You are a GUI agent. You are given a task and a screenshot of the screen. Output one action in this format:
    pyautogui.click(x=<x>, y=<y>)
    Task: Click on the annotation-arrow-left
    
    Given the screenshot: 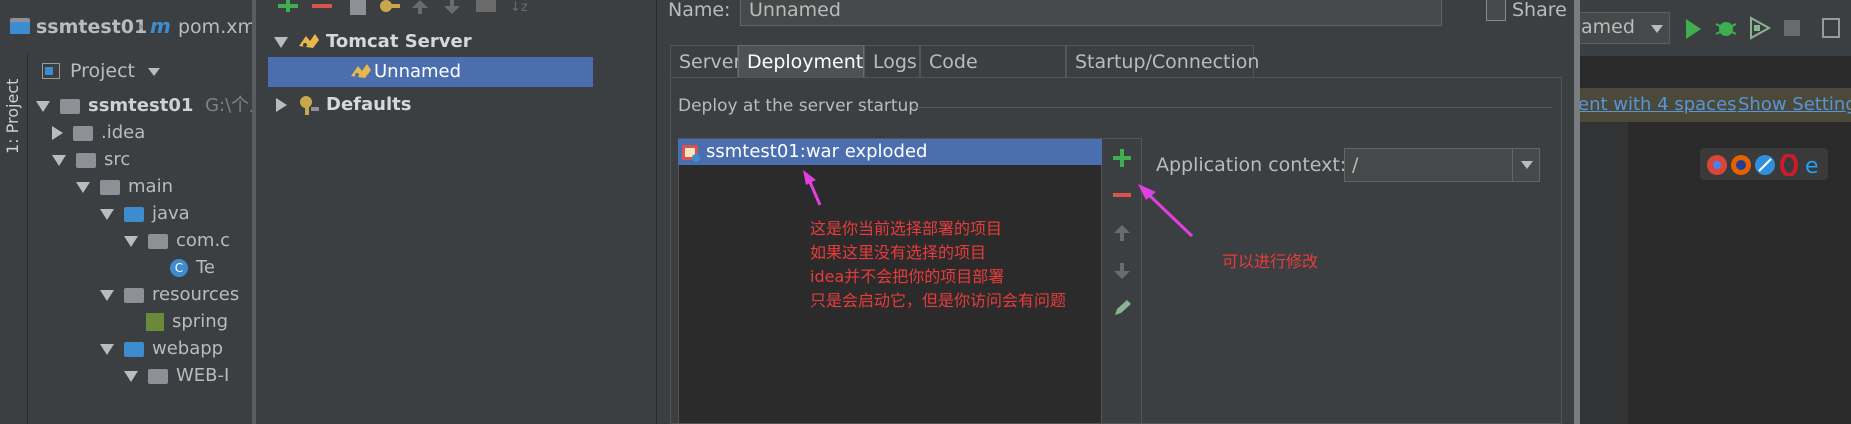 What is the action you would take?
    pyautogui.click(x=812, y=188)
    